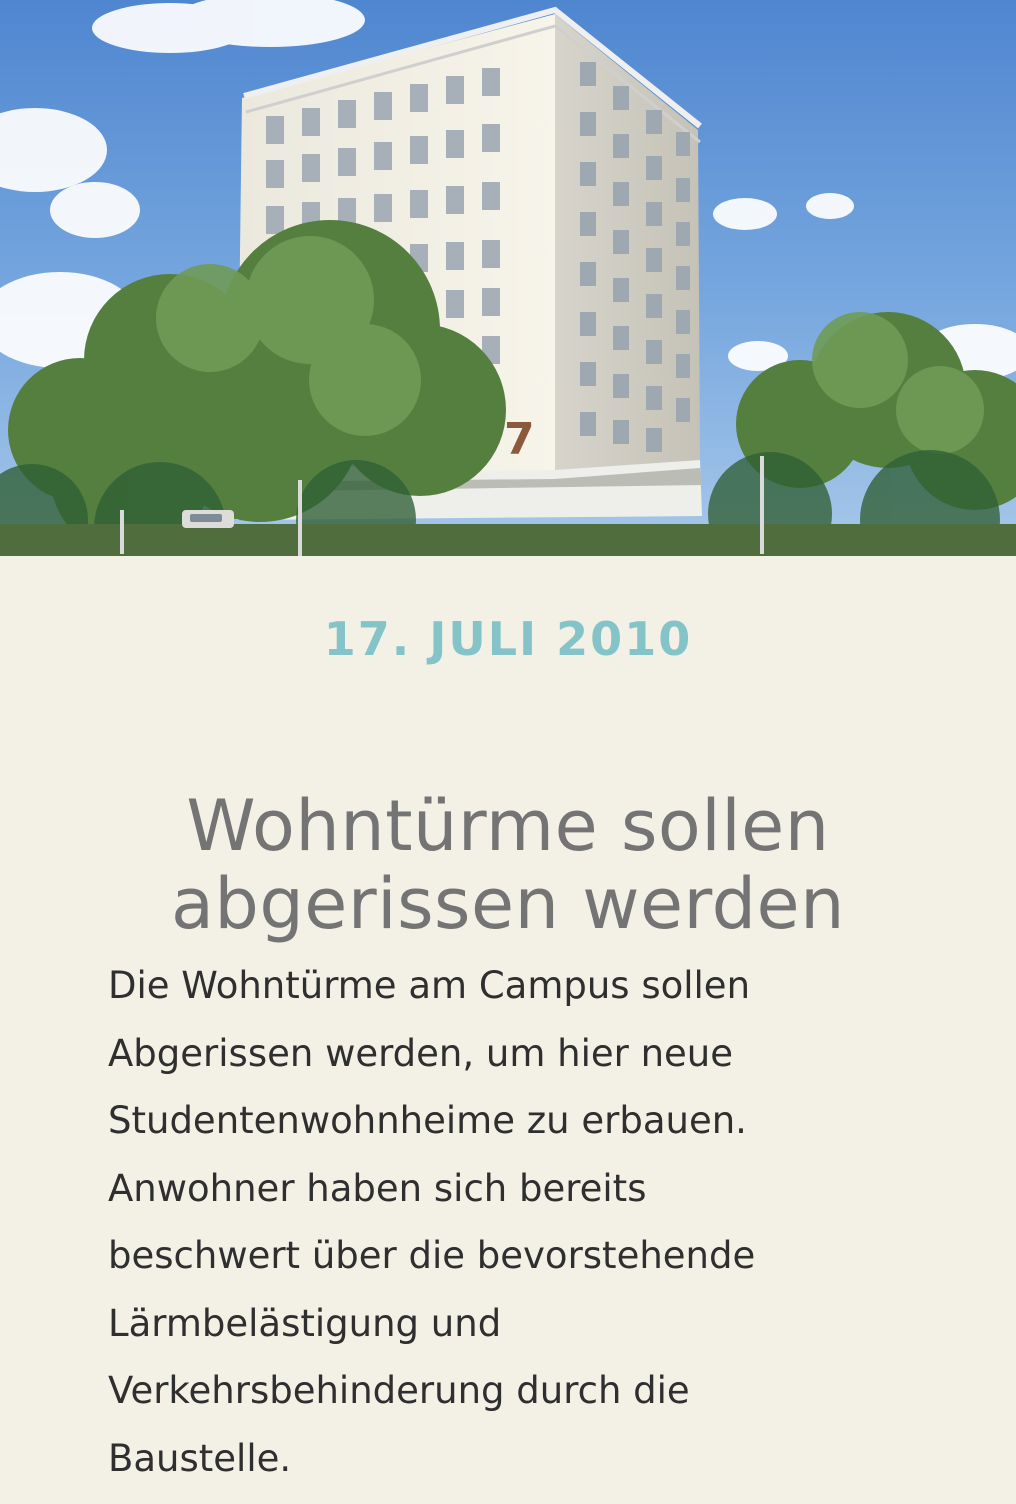  Describe the element at coordinates (399, 1390) in the screenshot. I see `article-body-line-7: Verkehrsbehinderung durch die` at that location.